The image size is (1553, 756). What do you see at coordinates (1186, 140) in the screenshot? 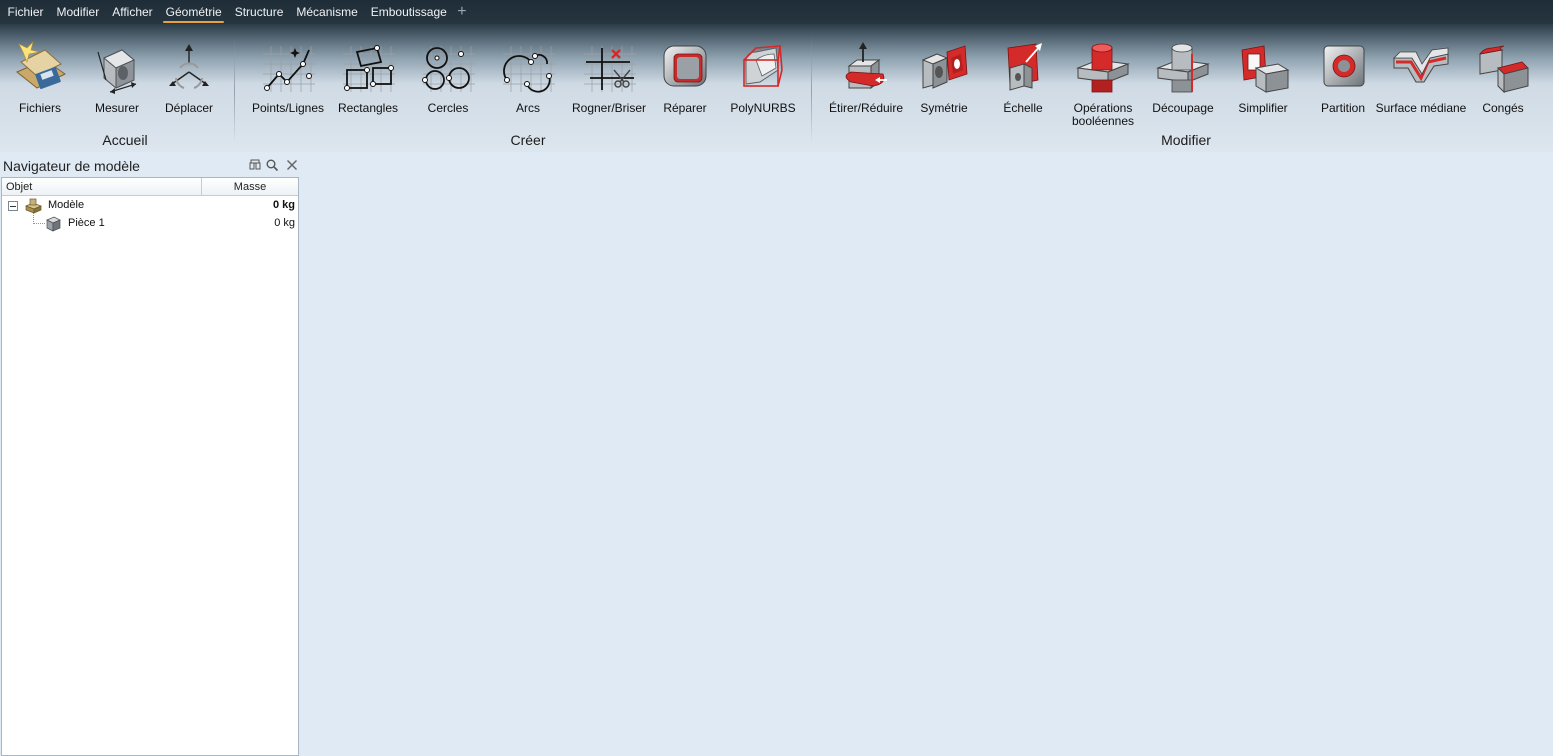
I see `group-label-modifier: Modifier` at bounding box center [1186, 140].